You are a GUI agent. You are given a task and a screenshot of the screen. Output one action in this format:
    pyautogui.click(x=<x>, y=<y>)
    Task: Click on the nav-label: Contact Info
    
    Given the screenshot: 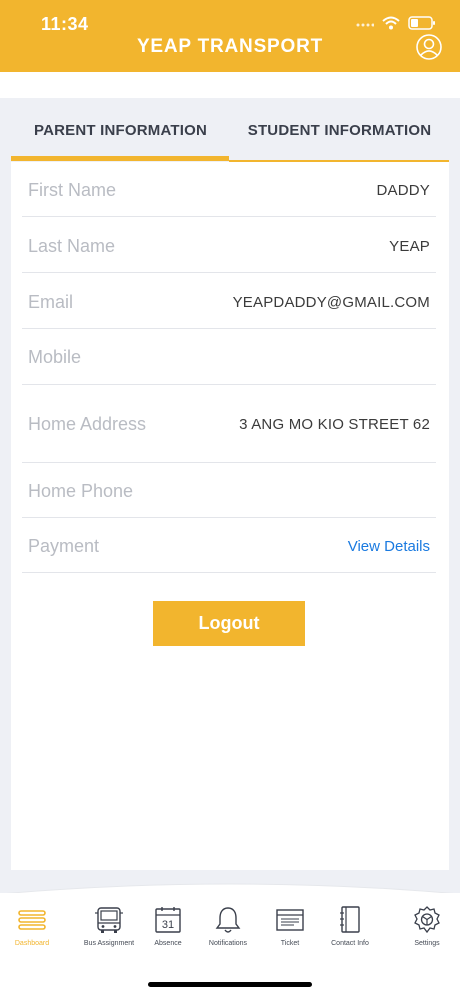 What is the action you would take?
    pyautogui.click(x=350, y=943)
    